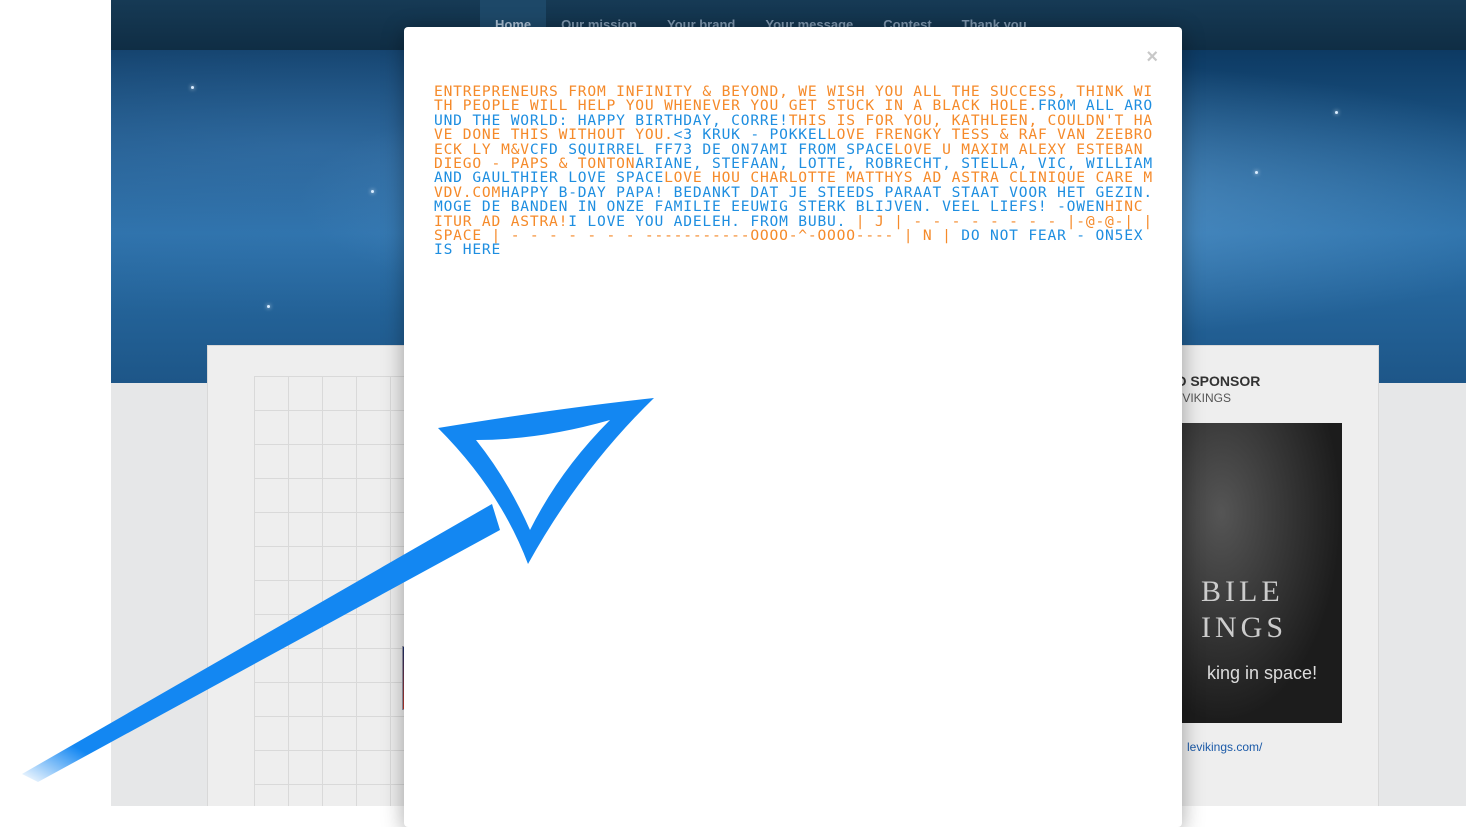  I want to click on sponsor-image-line1: BILE, so click(1242, 591).